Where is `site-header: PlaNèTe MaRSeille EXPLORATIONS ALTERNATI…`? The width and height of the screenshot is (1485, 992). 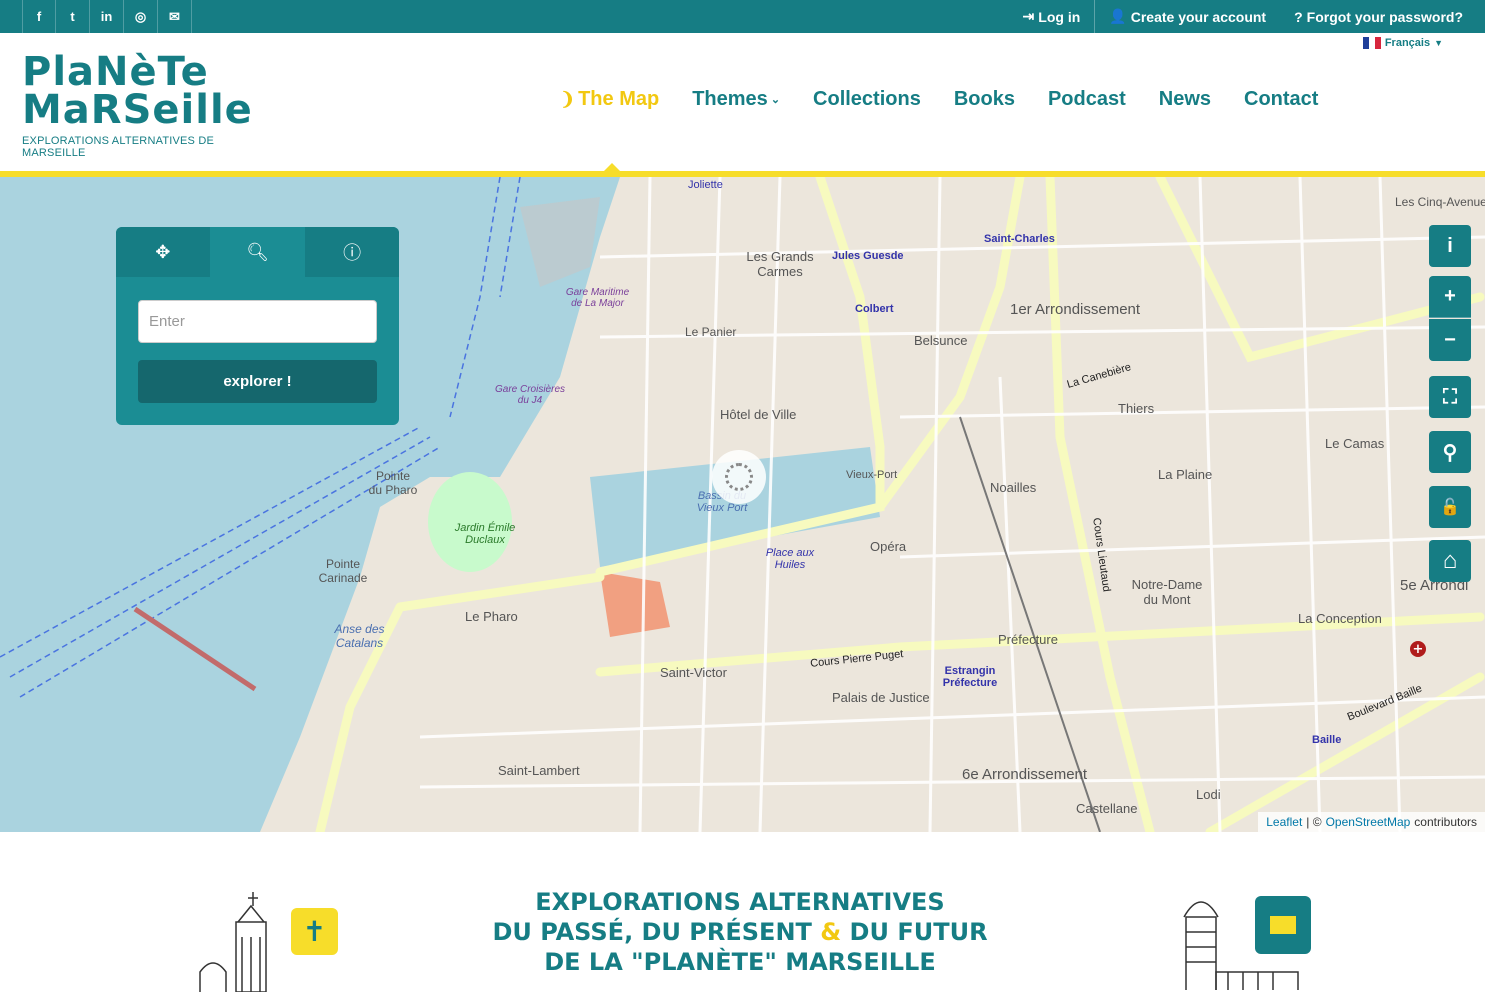
site-header: PlaNèTe MaRSeille EXPLORATIONS ALTERNATI… is located at coordinates (742, 104).